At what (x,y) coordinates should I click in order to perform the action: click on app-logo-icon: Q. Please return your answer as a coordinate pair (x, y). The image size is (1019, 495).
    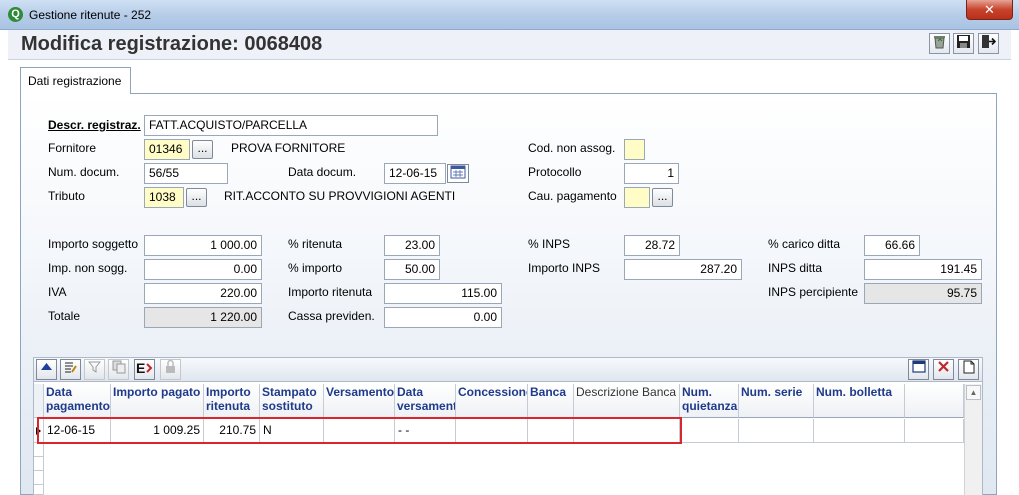
    Looking at the image, I should click on (15, 14).